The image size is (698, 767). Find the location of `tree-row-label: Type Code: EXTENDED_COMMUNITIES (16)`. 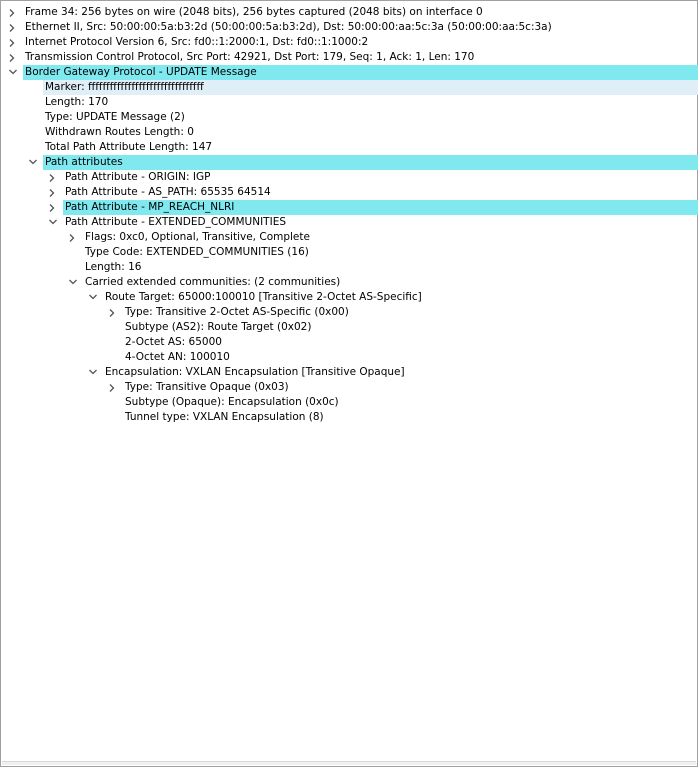

tree-row-label: Type Code: EXTENDED_COMMUNITIES (16) is located at coordinates (197, 252).